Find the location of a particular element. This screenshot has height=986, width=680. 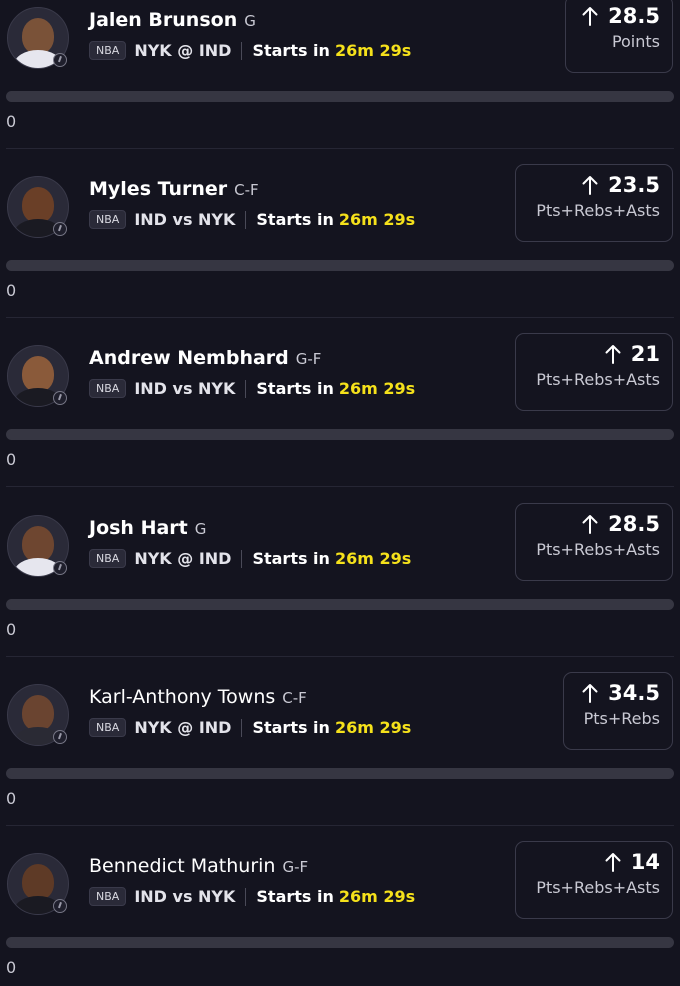

prop-line-value: 14 is located at coordinates (645, 862).